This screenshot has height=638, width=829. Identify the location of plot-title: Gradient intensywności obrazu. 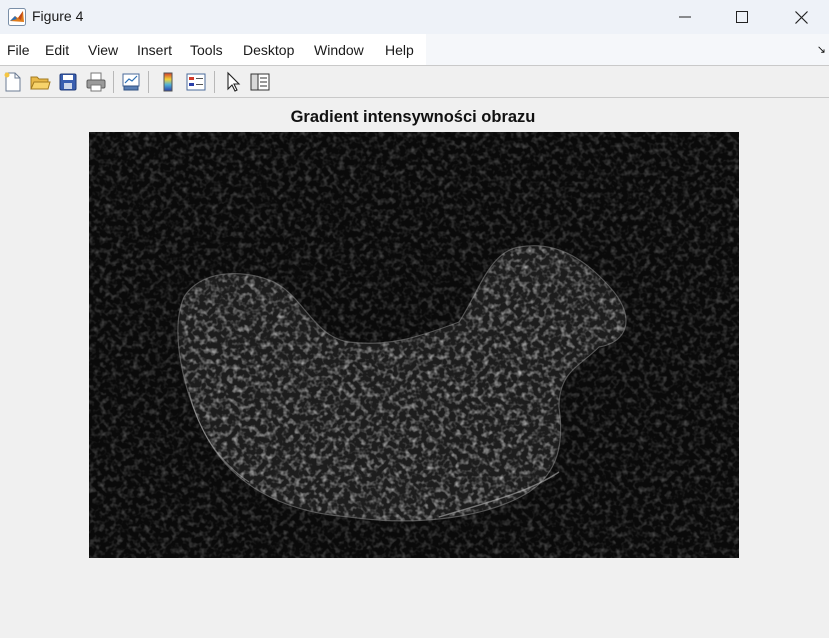
(413, 117).